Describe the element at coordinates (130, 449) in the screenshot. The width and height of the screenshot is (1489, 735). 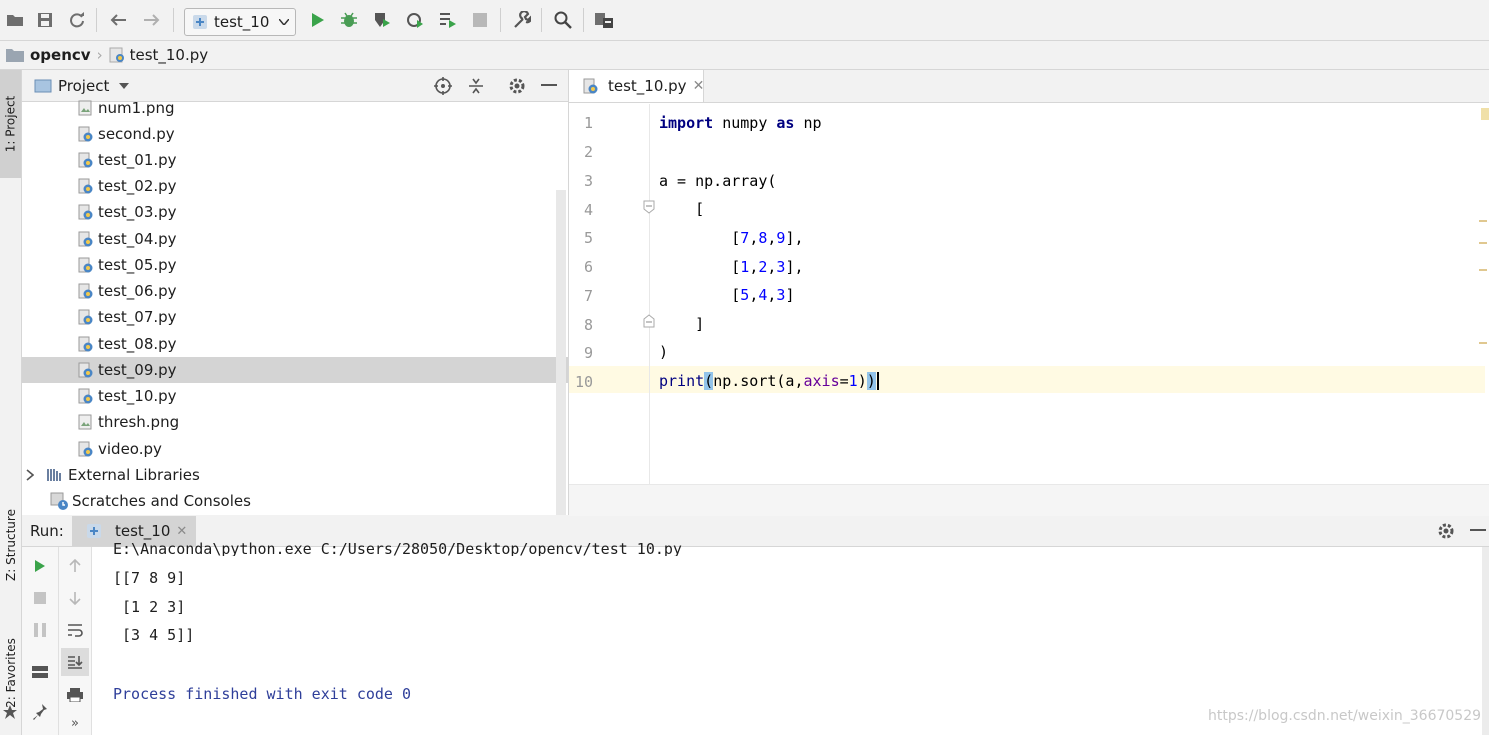
I see `file-name: video.py` at that location.